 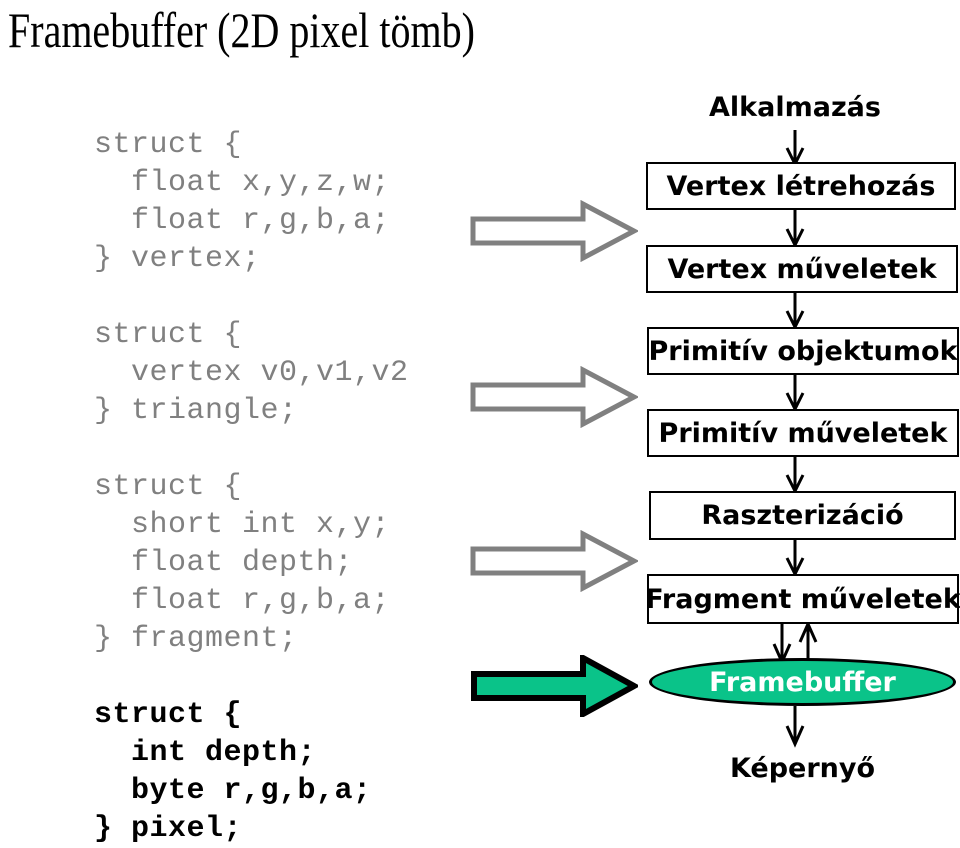 What do you see at coordinates (803, 433) in the screenshot?
I see `pipeline-stage-primitiv-muveletek: Primitív műveletek` at bounding box center [803, 433].